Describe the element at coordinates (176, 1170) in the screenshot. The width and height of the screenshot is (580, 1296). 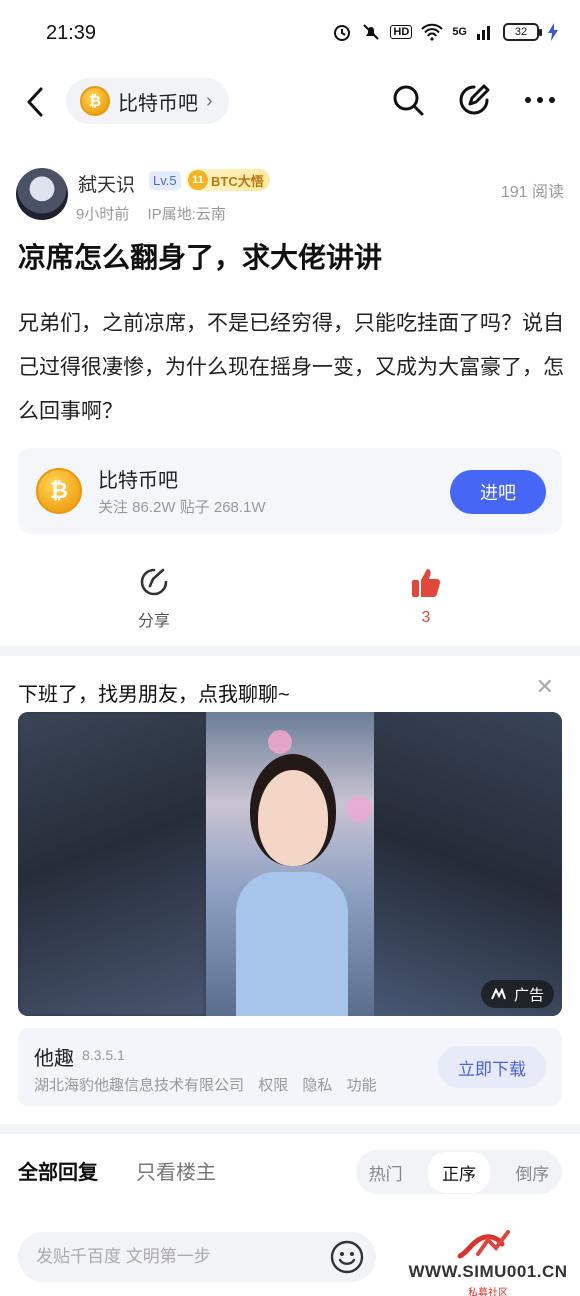
I see `tab-op-only: 只看楼主` at that location.